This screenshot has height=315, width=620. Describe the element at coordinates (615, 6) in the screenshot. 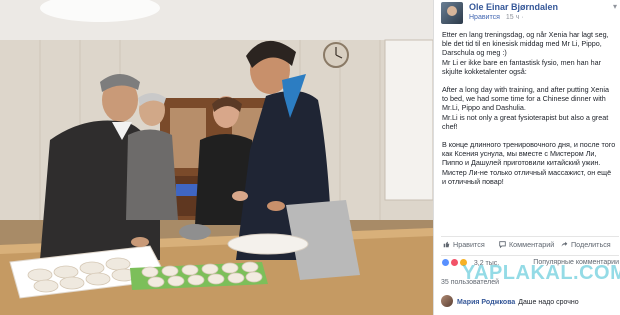

I see `chevron-down-icon: ▾` at that location.